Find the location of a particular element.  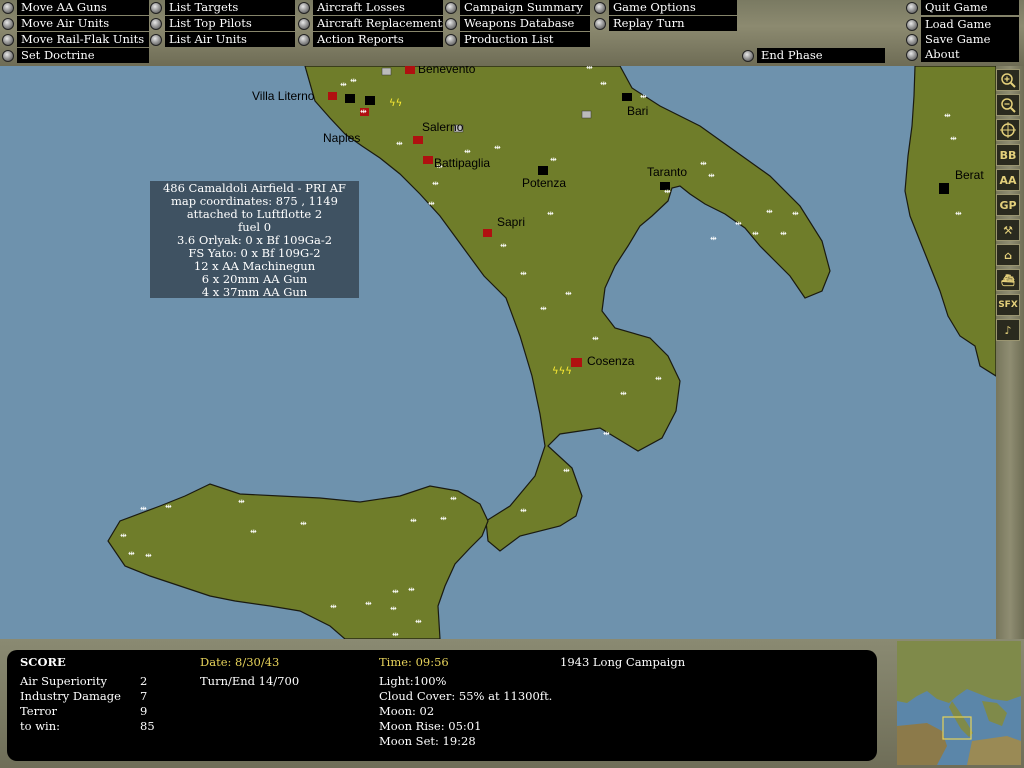

gp-filter-button: GP is located at coordinates (1008, 205).